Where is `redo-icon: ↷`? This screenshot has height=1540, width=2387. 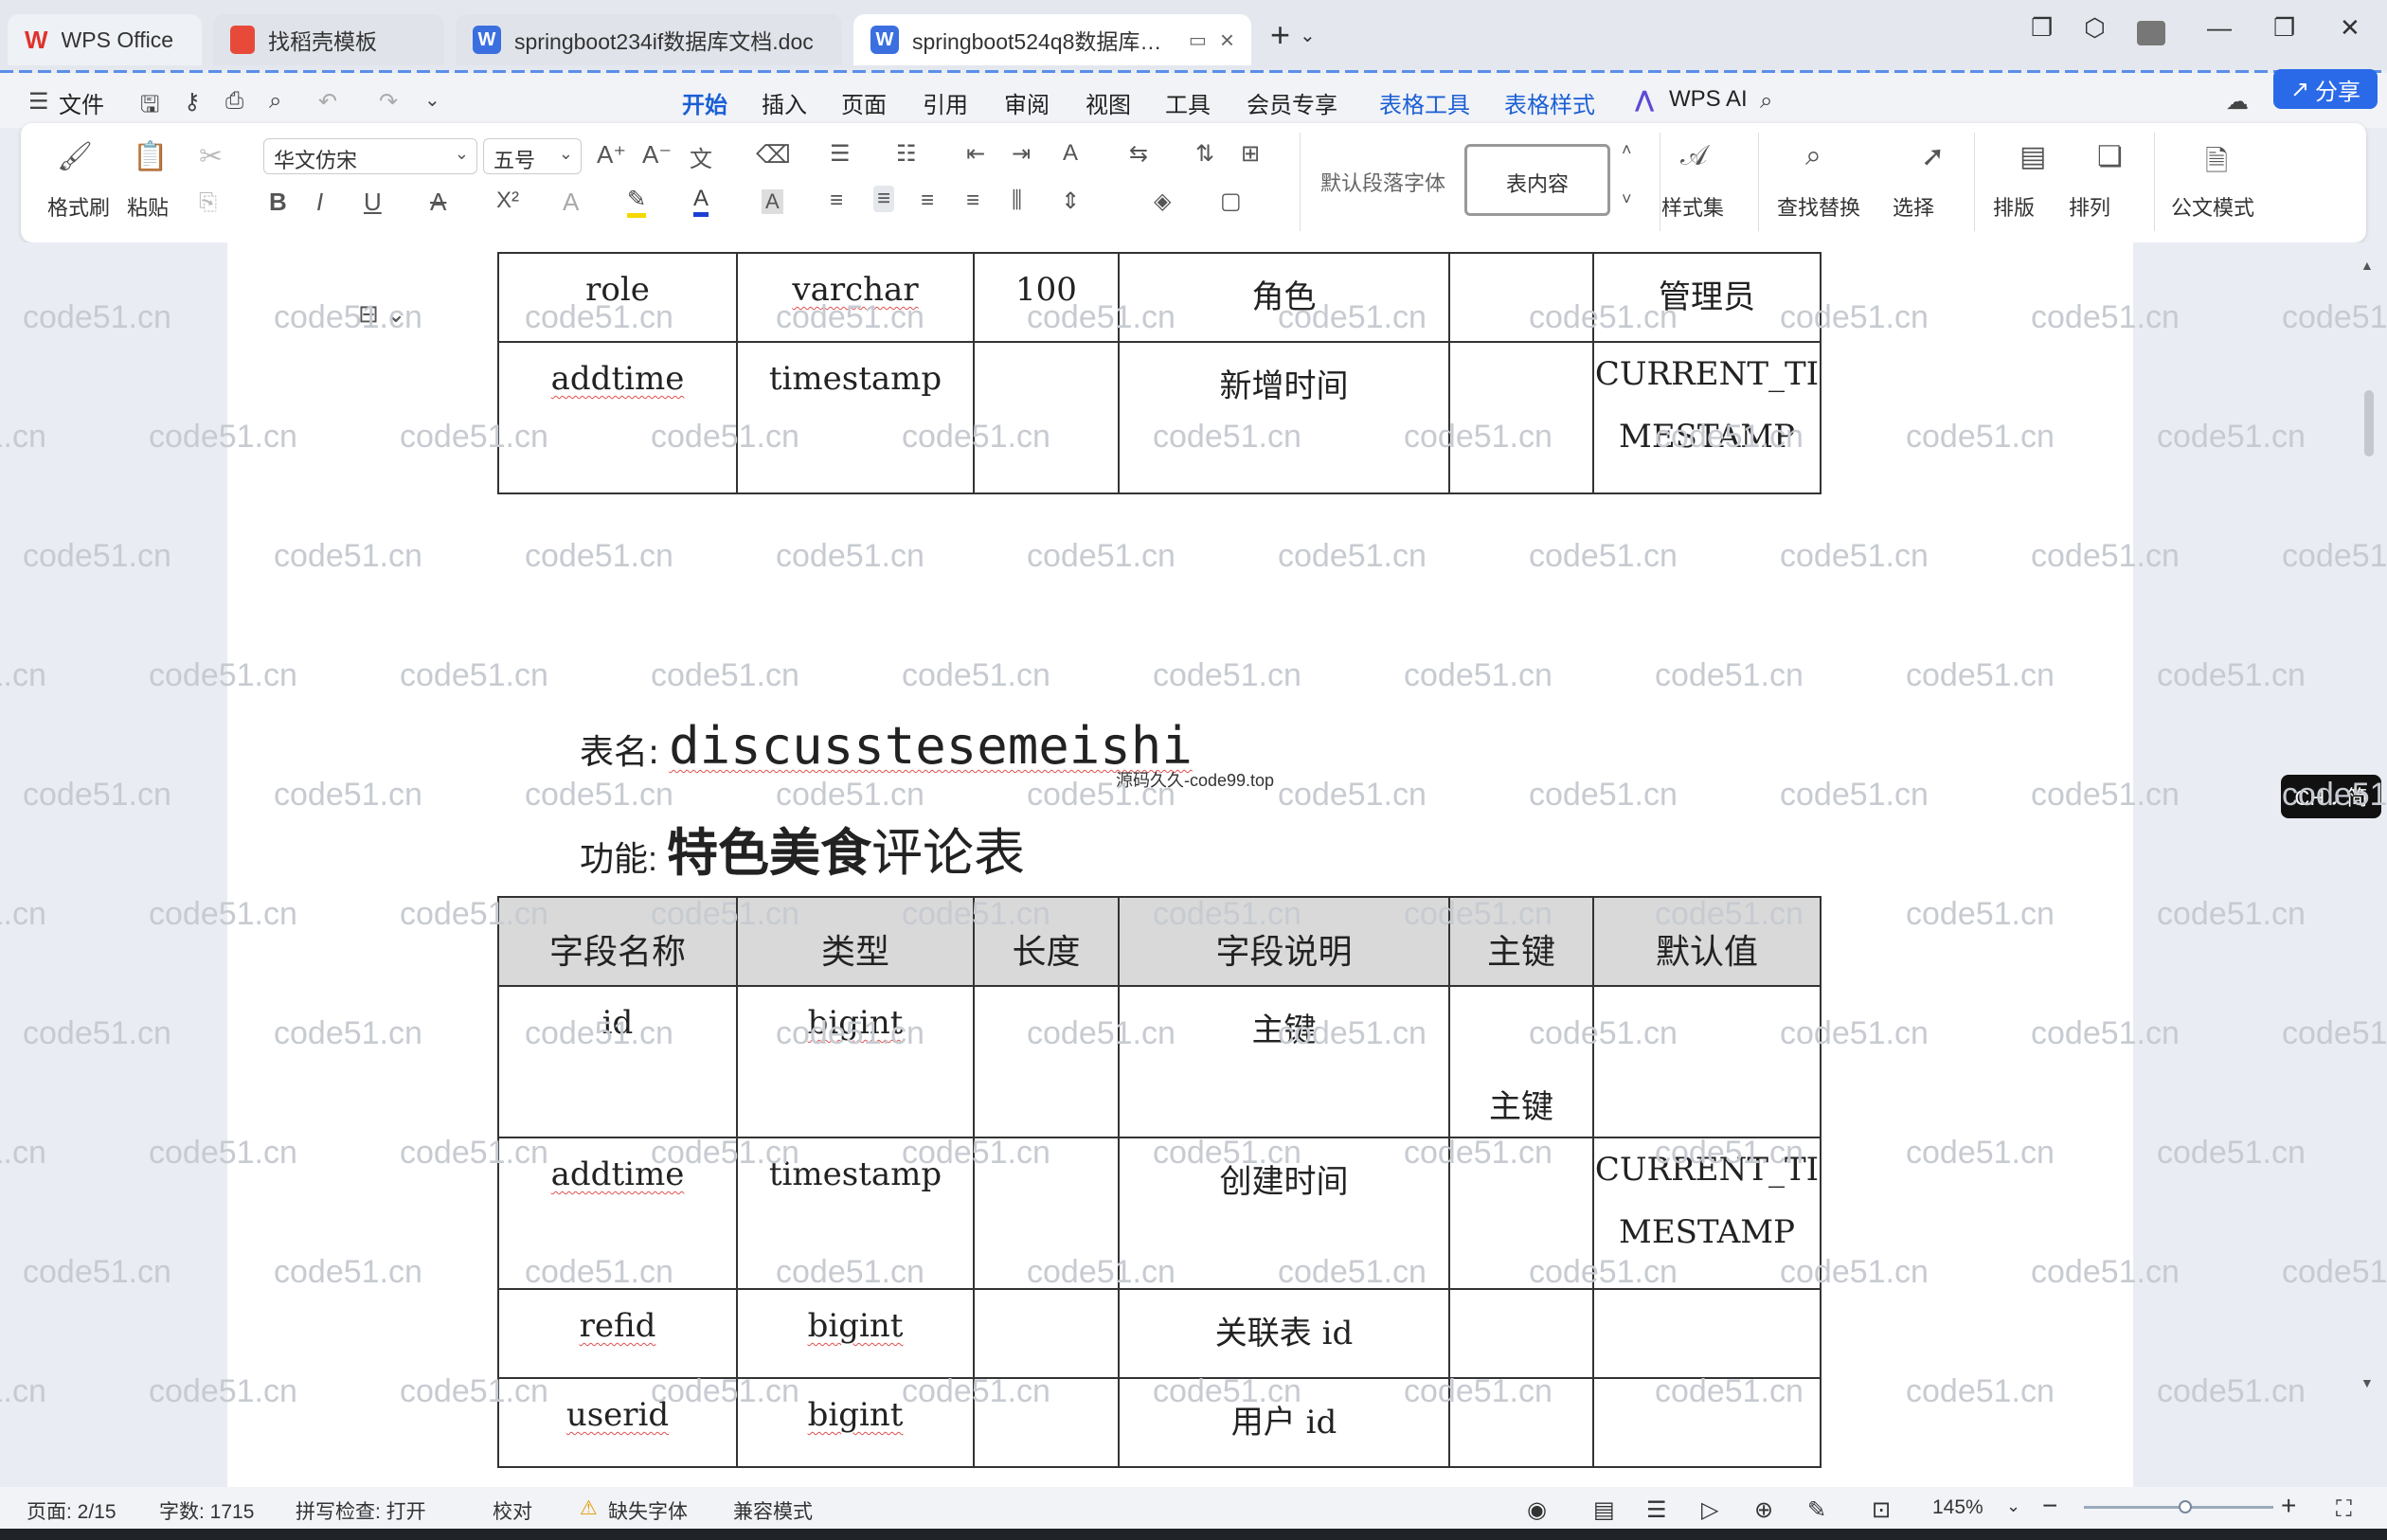 redo-icon: ↷ is located at coordinates (388, 102).